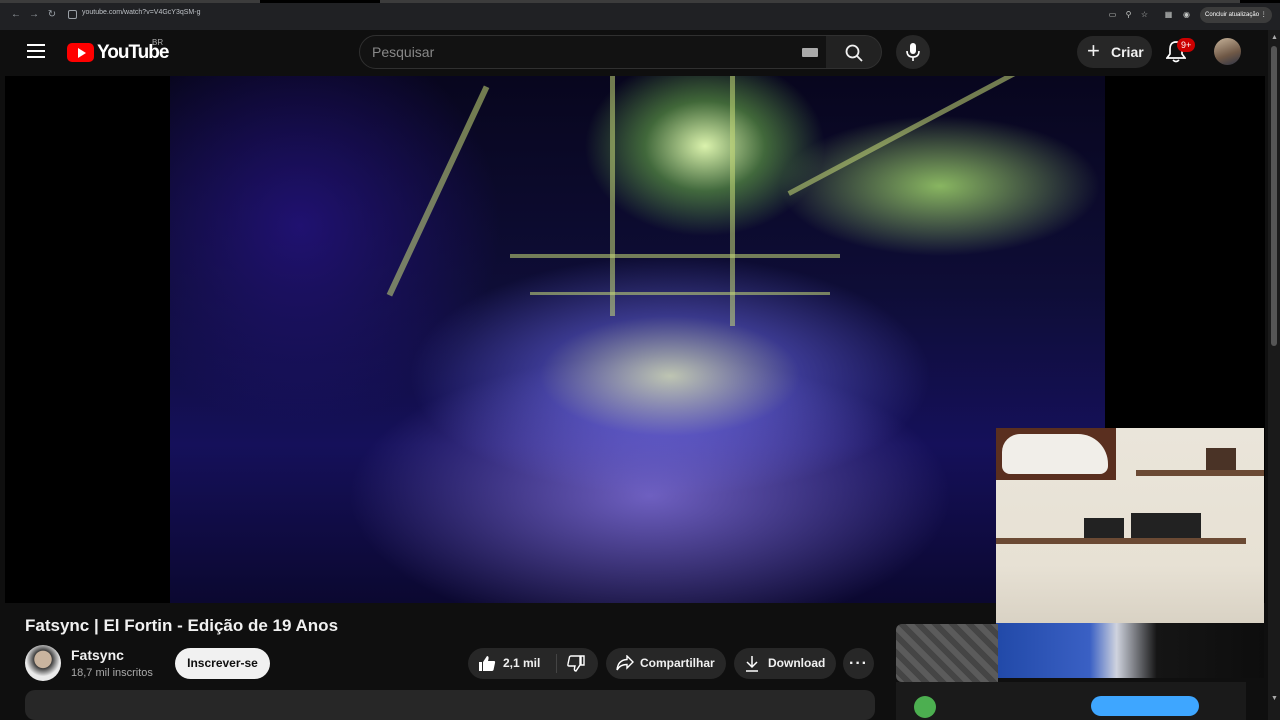 This screenshot has height=720, width=1280. What do you see at coordinates (43, 663) in the screenshot?
I see `channel-avatar` at bounding box center [43, 663].